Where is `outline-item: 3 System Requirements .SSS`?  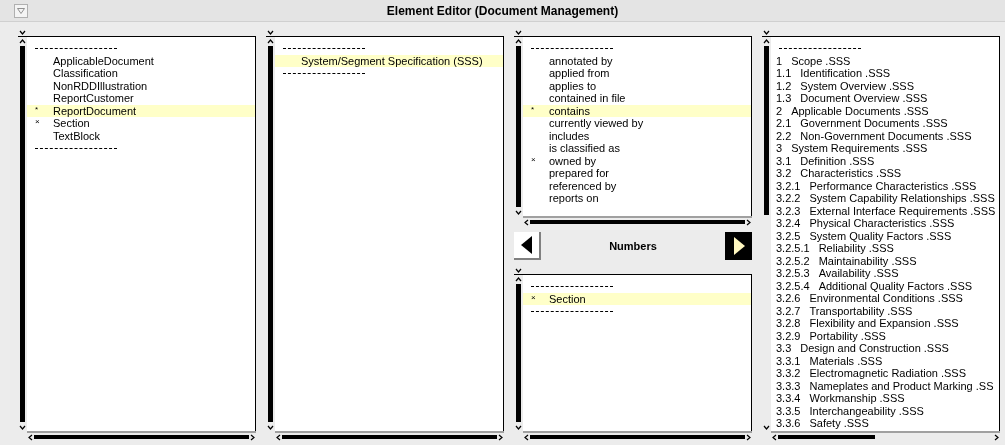 outline-item: 3 System Requirements .SSS is located at coordinates (885, 148).